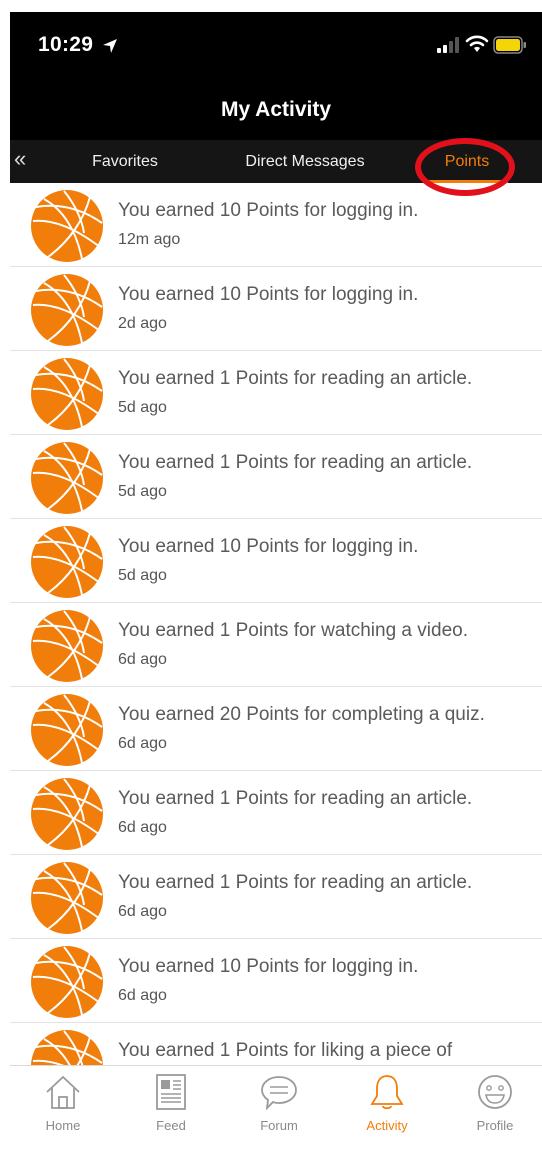 The height and width of the screenshot is (1165, 542). What do you see at coordinates (467, 161) in the screenshot?
I see `tab-points: Points` at bounding box center [467, 161].